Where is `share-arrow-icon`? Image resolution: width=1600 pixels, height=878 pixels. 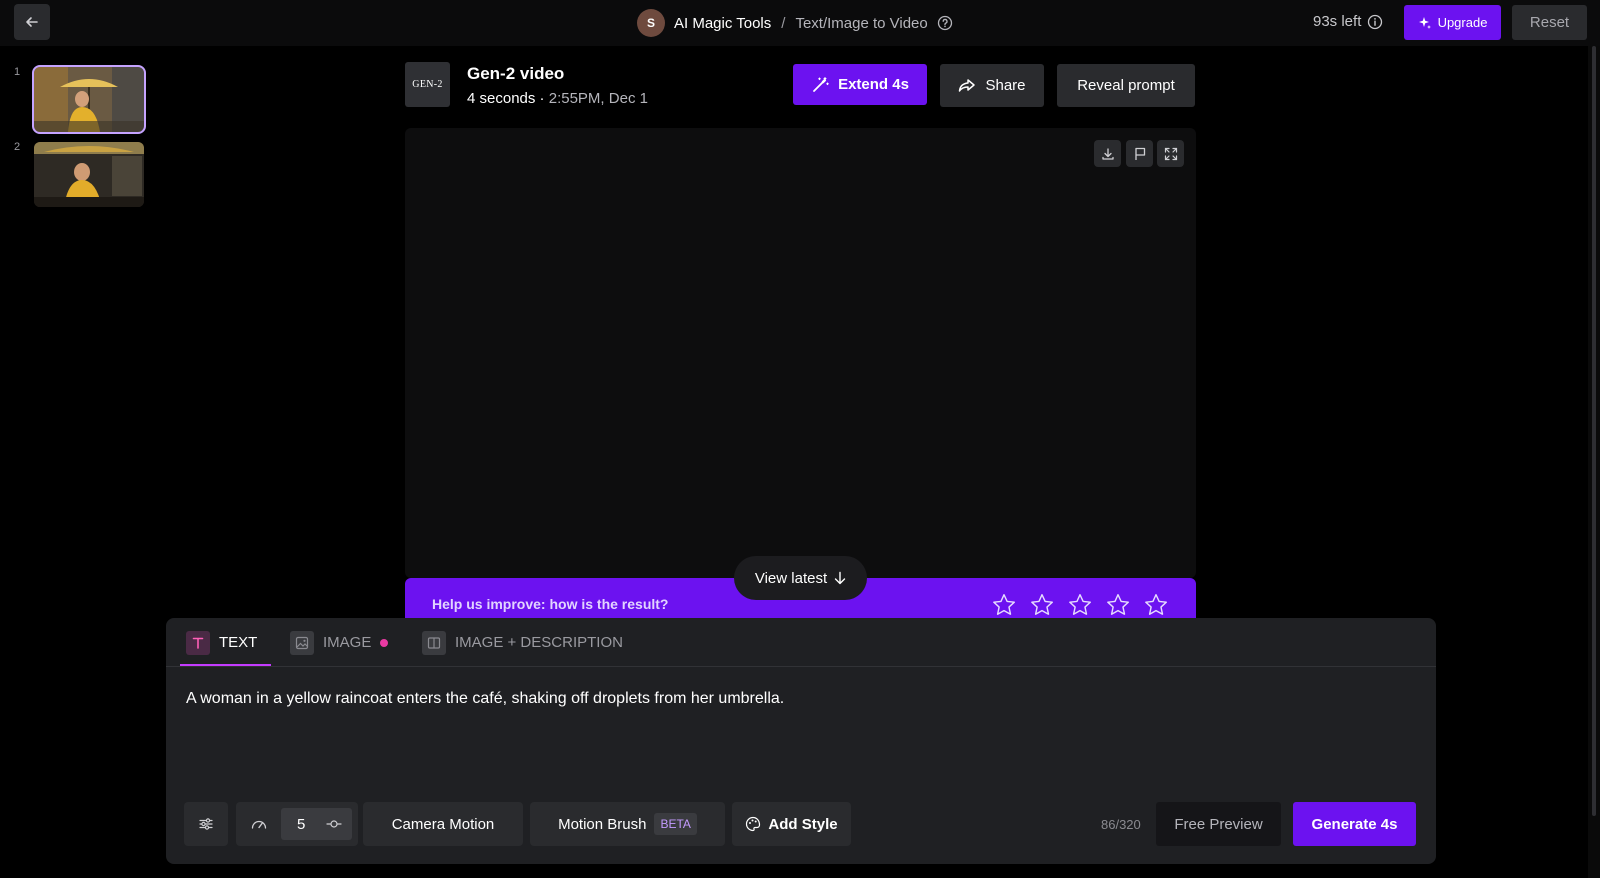
share-arrow-icon is located at coordinates (967, 85).